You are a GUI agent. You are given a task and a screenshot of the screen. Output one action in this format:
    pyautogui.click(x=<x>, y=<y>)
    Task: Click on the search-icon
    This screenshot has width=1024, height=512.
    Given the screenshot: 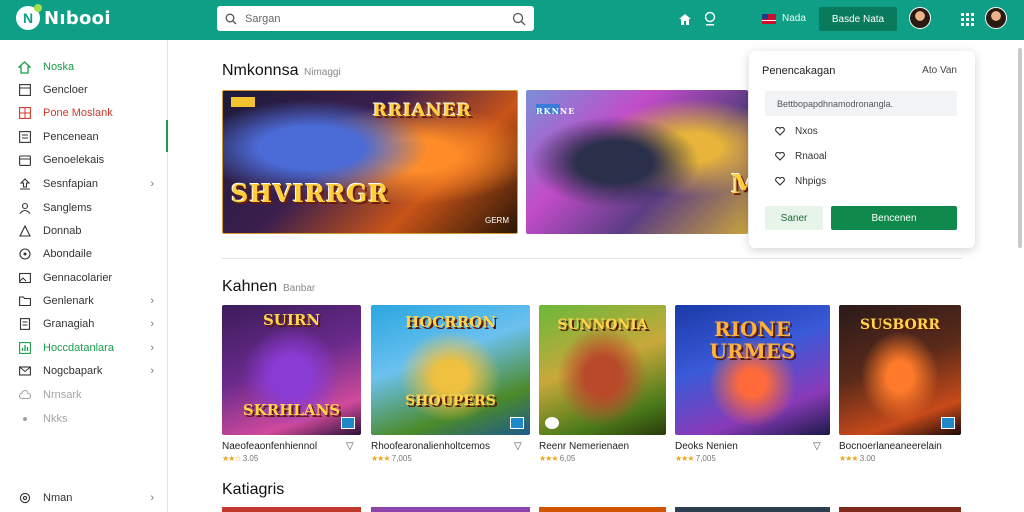 What is the action you would take?
    pyautogui.click(x=231, y=18)
    